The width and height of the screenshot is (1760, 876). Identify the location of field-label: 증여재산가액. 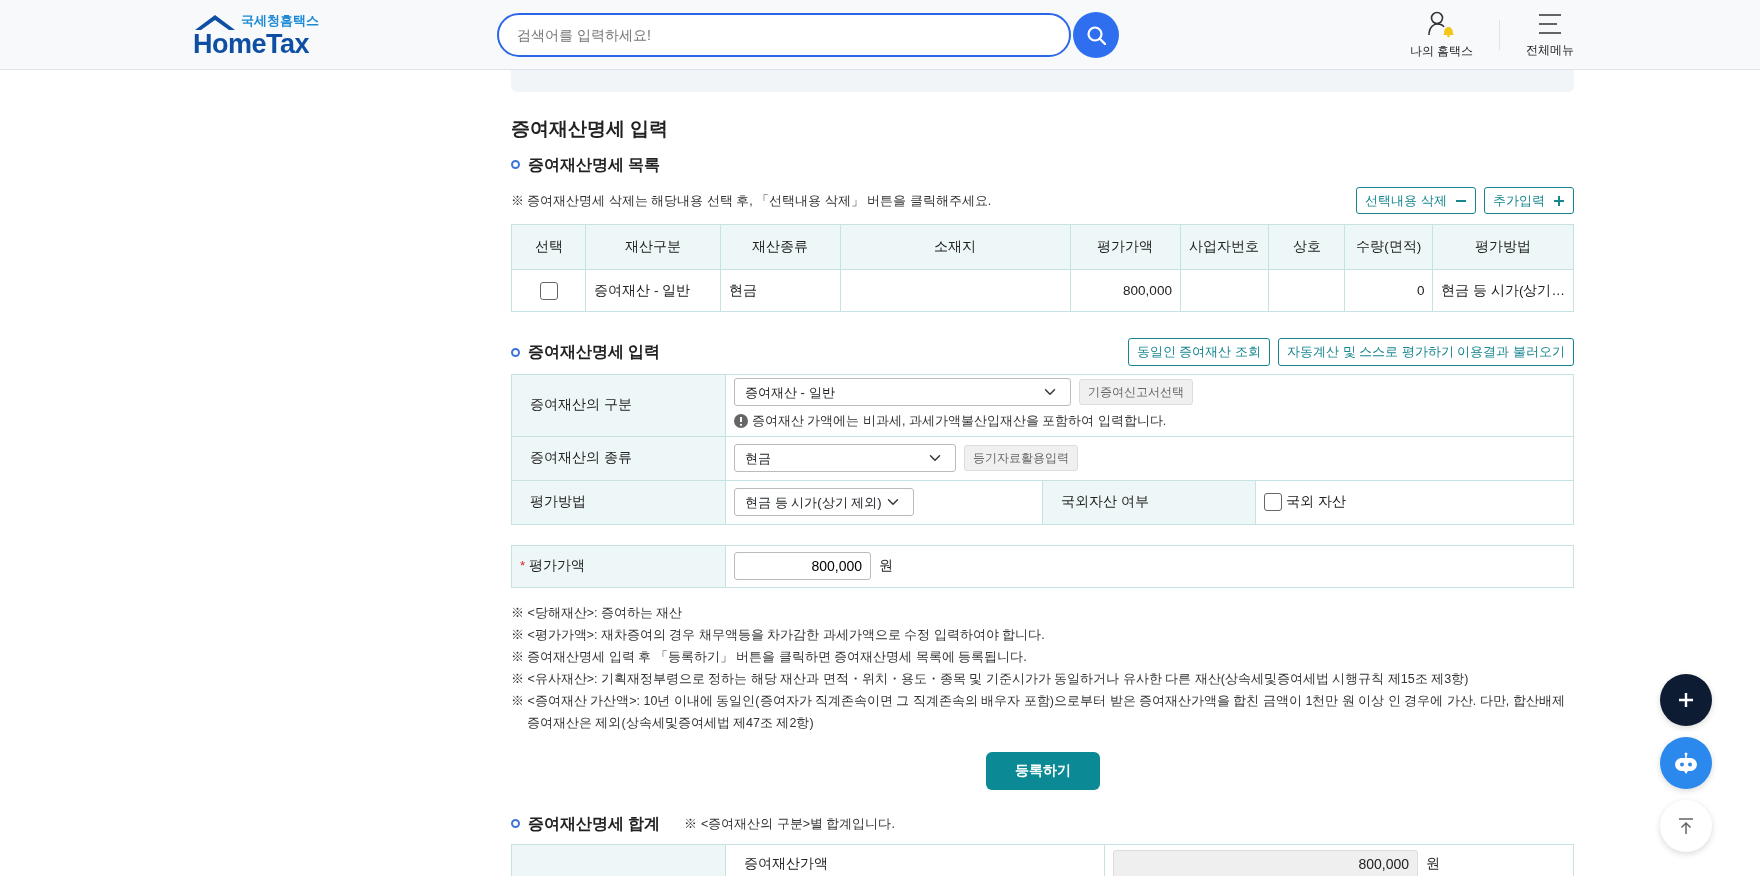
(786, 864).